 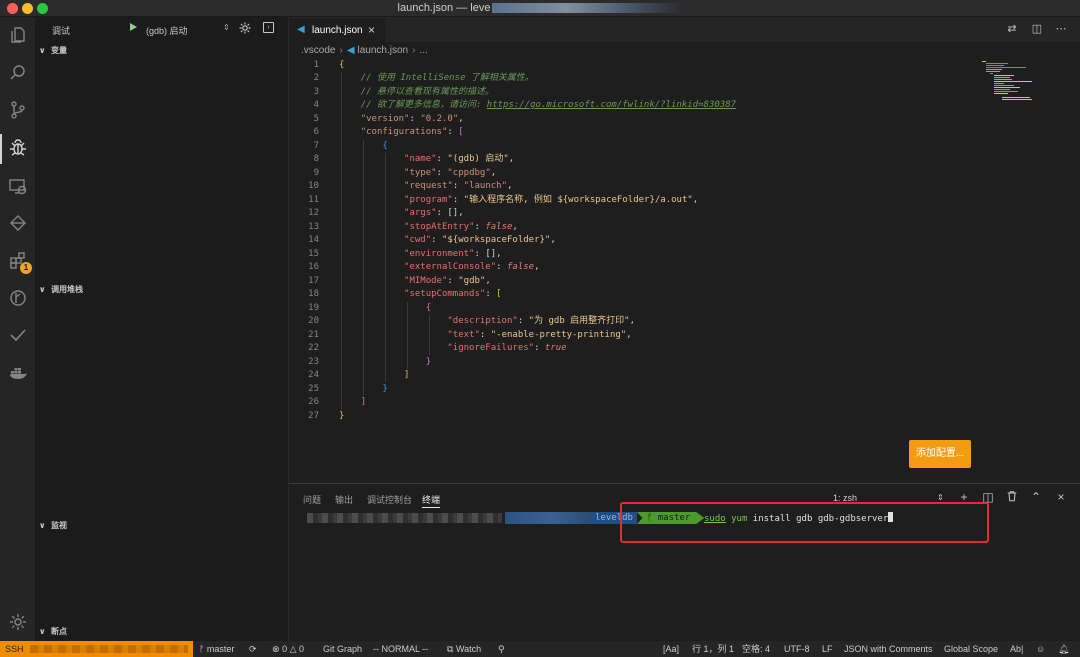 I want to click on debug-console-icon: ›, so click(x=268, y=27).